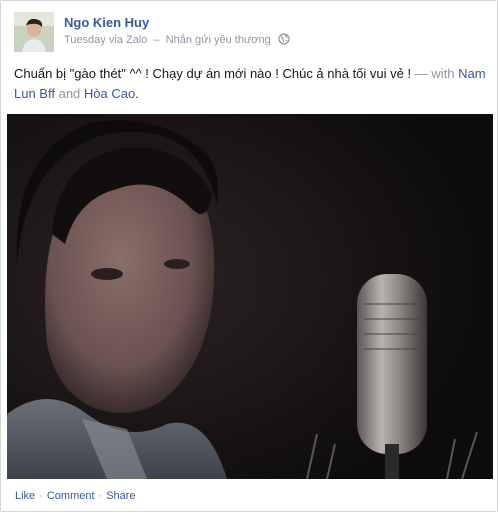  Describe the element at coordinates (434, 73) in the screenshot. I see `with-label: — with` at that location.